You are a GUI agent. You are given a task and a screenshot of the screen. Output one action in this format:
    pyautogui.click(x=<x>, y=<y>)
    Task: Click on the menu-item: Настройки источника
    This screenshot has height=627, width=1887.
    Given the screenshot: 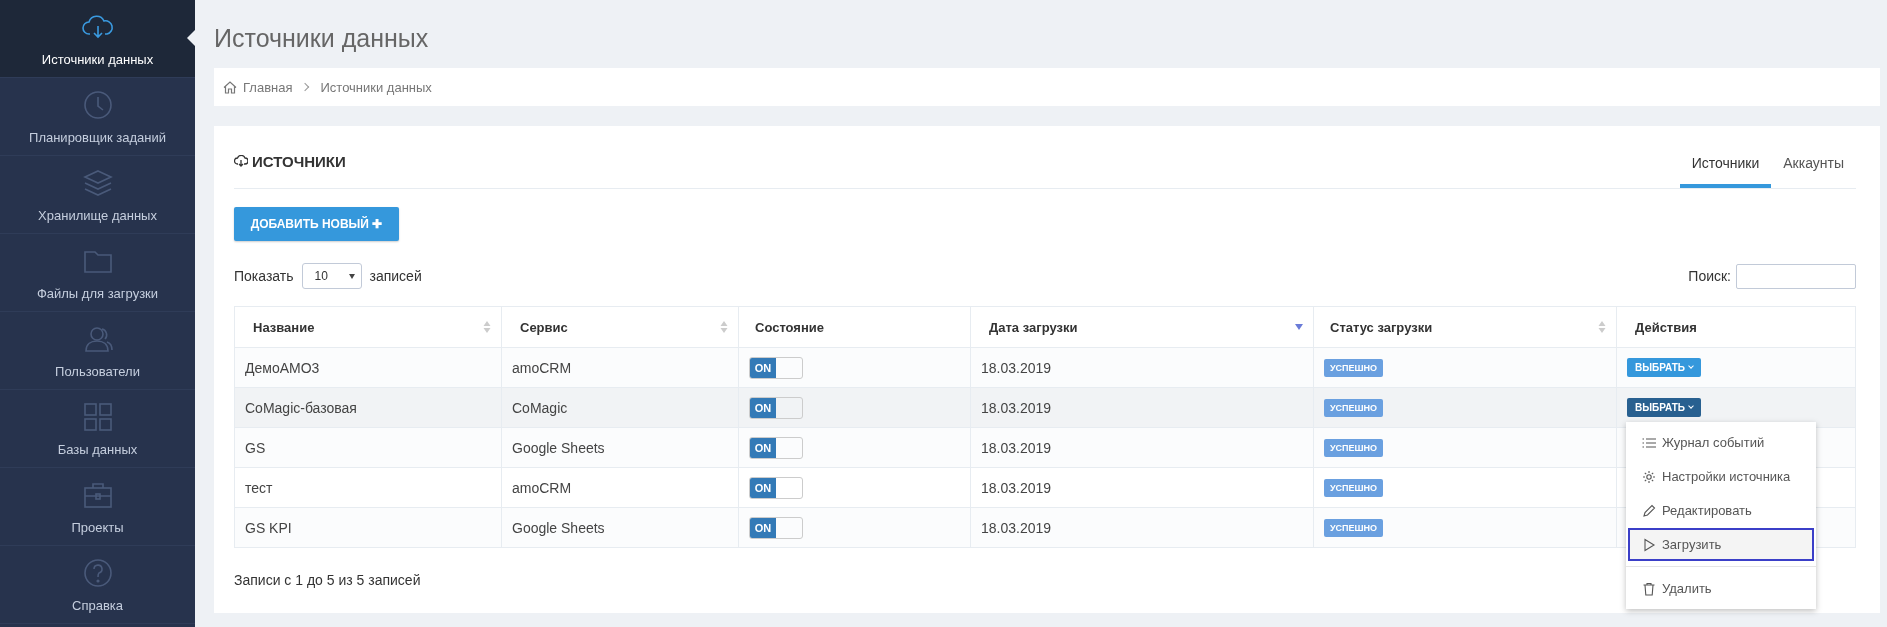 What is the action you would take?
    pyautogui.click(x=1721, y=476)
    